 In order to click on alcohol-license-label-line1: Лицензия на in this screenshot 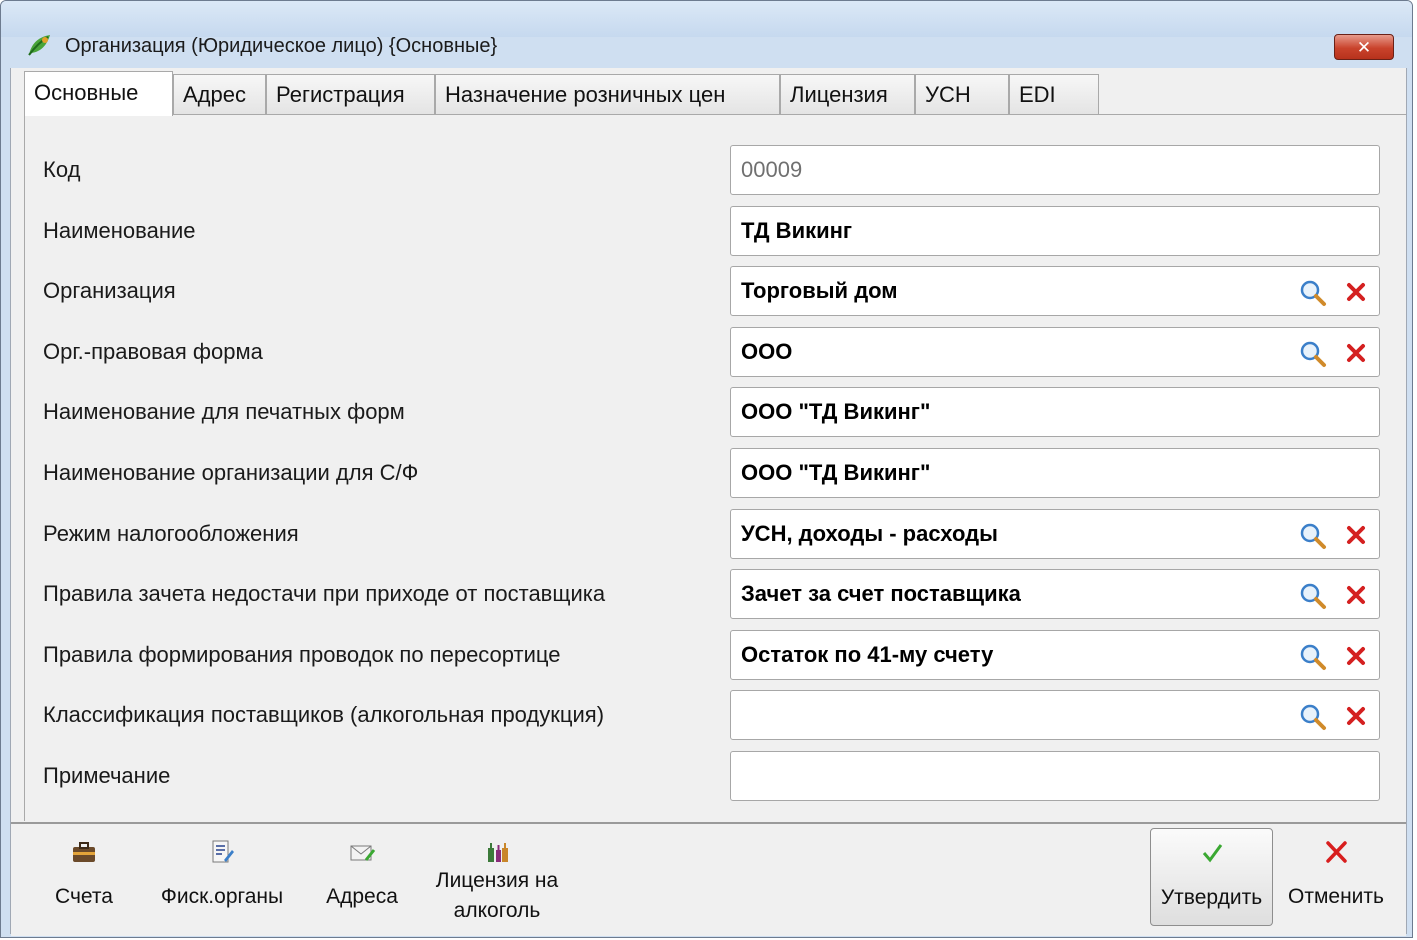, I will do `click(497, 880)`.